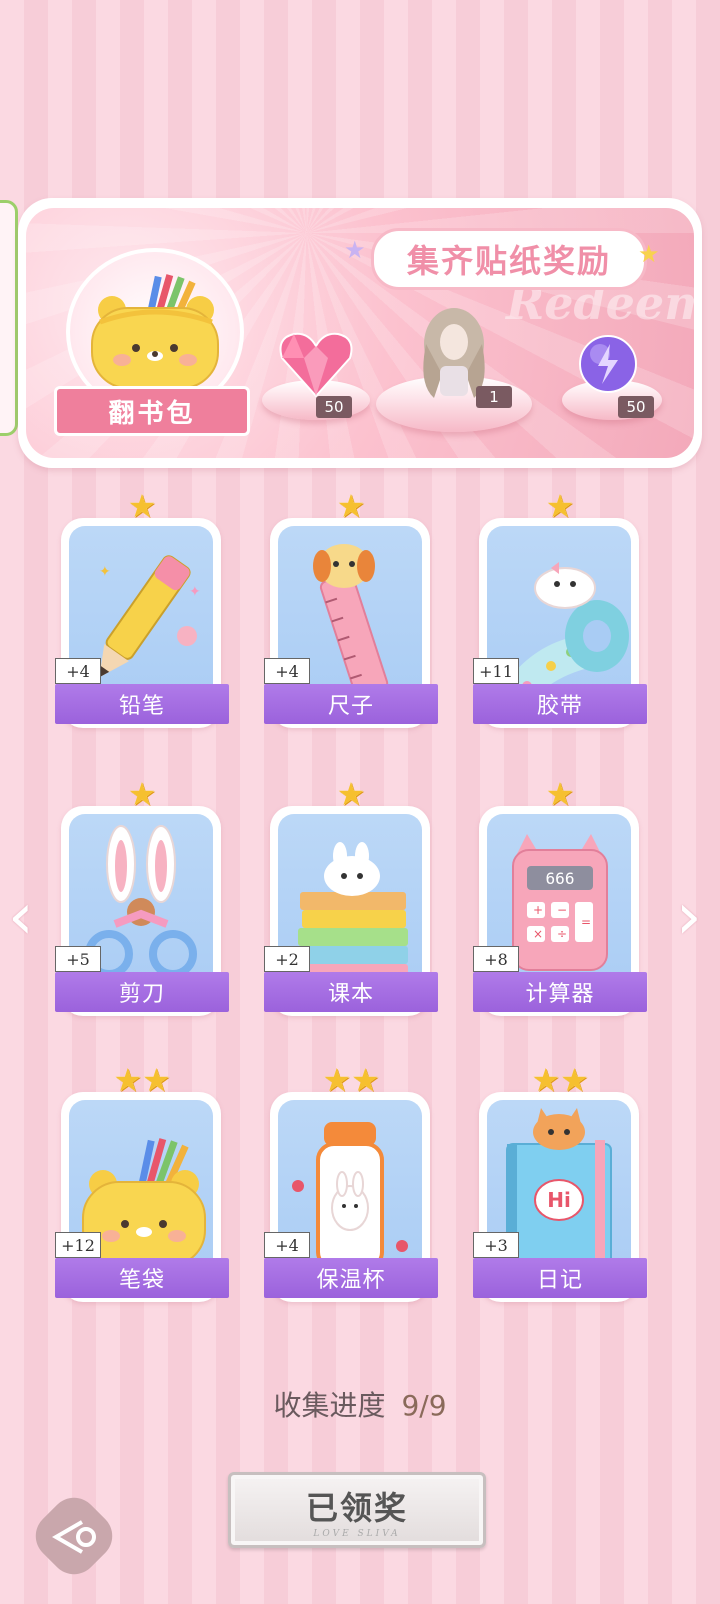 The image size is (720, 1604). I want to click on sticker-card-tape: ★ 胶带 +11, so click(560, 613).